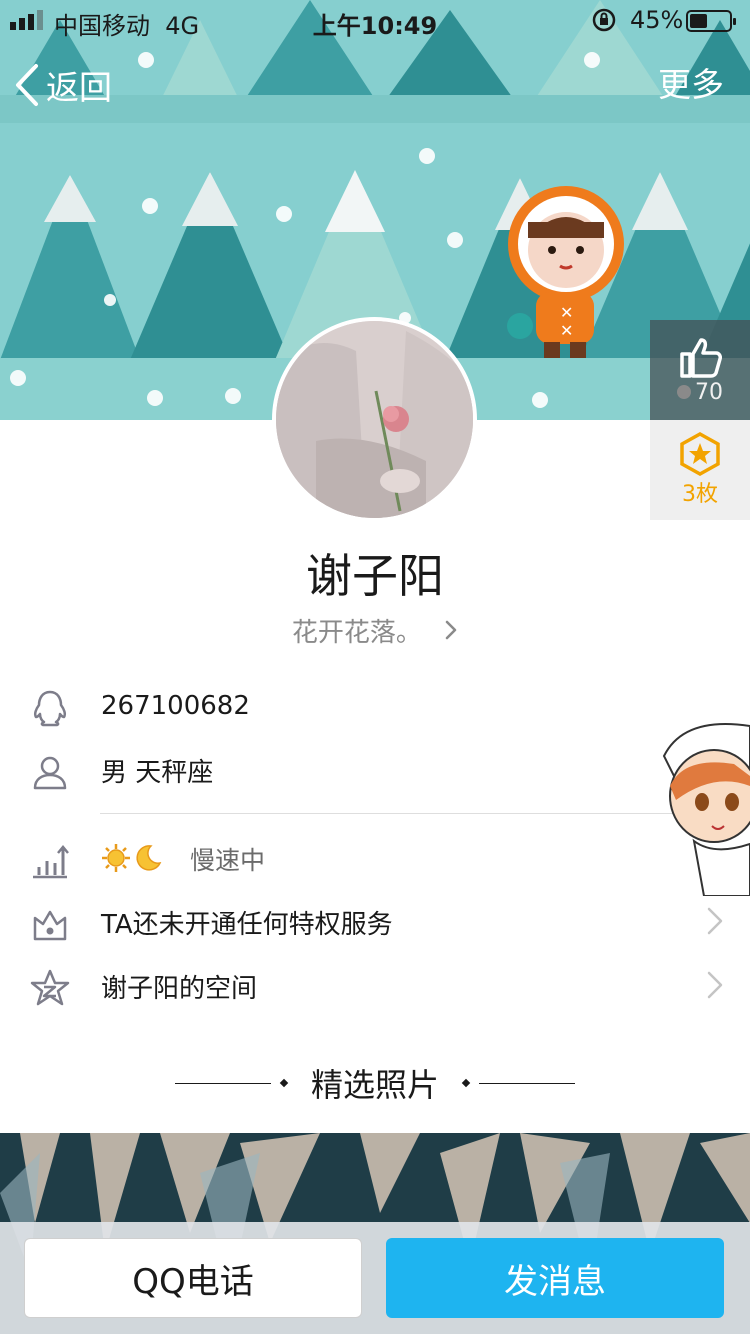 The height and width of the screenshot is (1334, 750). I want to click on level-row: 慢速中, so click(375, 859).